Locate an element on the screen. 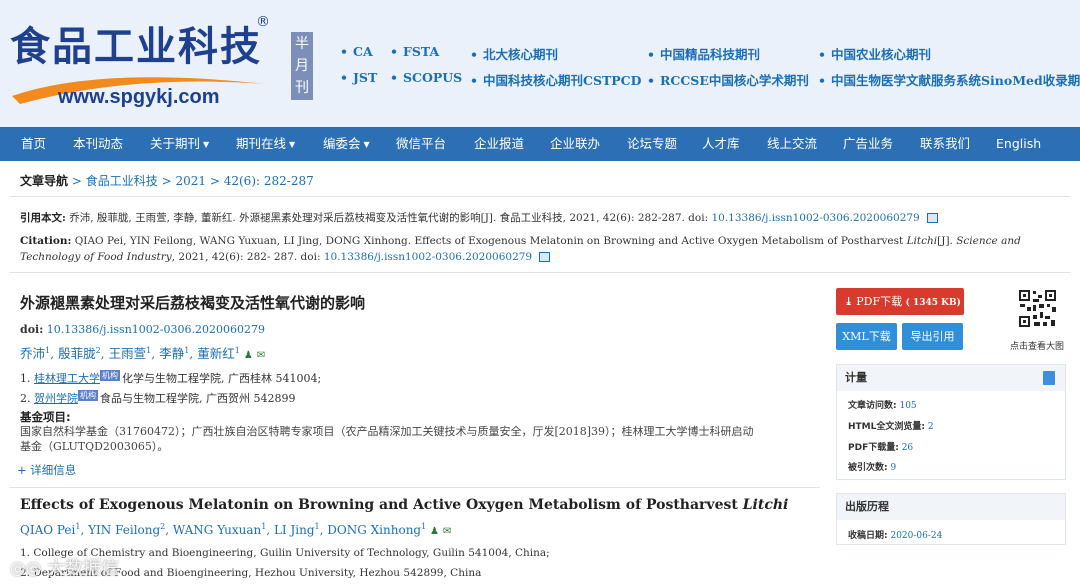 This screenshot has height=586, width=1080. qr-code-icon is located at coordinates (1037, 308).